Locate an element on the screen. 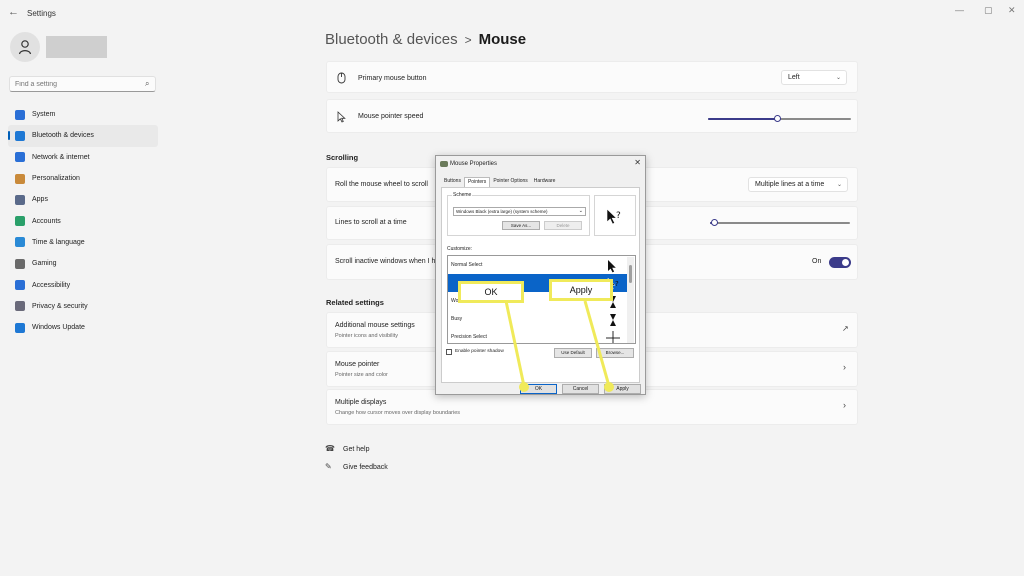  slider-track is located at coordinates (780, 223).